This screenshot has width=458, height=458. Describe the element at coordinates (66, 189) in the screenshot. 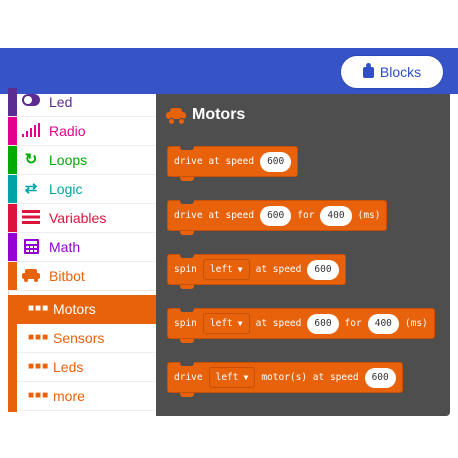

I see `category-label: Logic` at that location.